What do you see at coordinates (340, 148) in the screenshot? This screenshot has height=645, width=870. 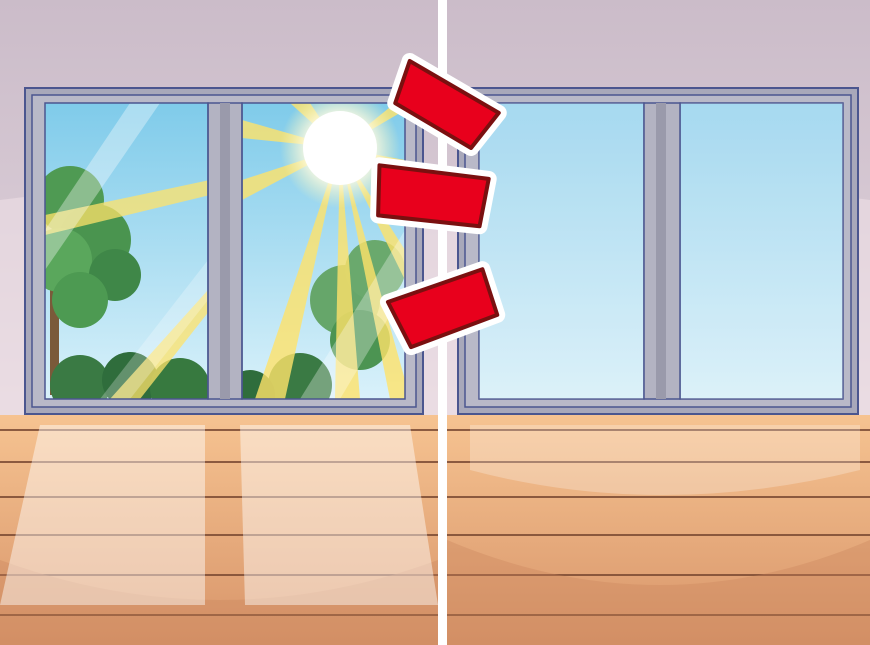 I see `sun-icon` at bounding box center [340, 148].